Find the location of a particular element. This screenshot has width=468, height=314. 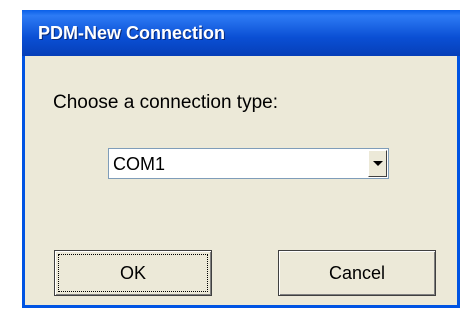

chevron-down-icon is located at coordinates (377, 163).